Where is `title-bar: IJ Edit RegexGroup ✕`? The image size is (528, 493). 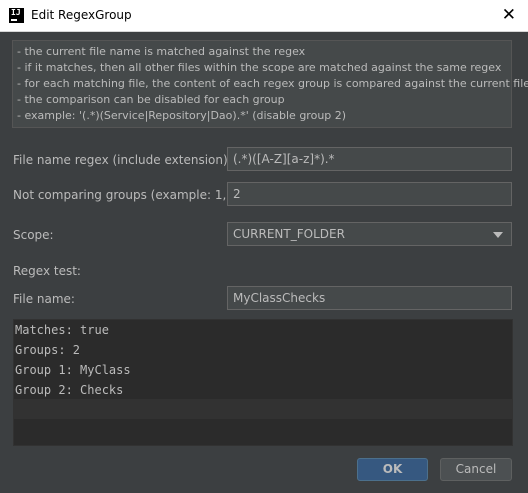 title-bar: IJ Edit RegexGroup ✕ is located at coordinates (264, 16).